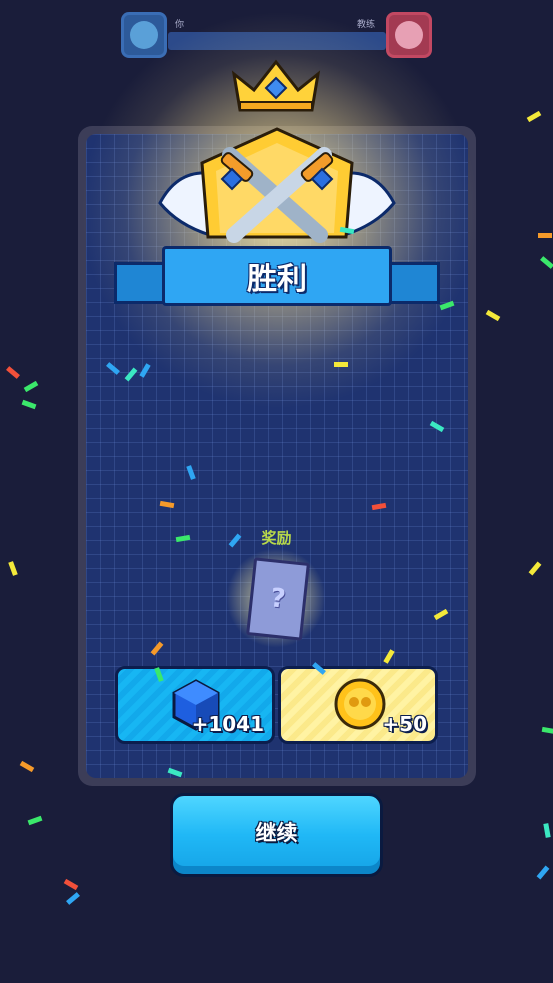 The height and width of the screenshot is (983, 553). I want to click on continue-label: 继续, so click(276, 833).